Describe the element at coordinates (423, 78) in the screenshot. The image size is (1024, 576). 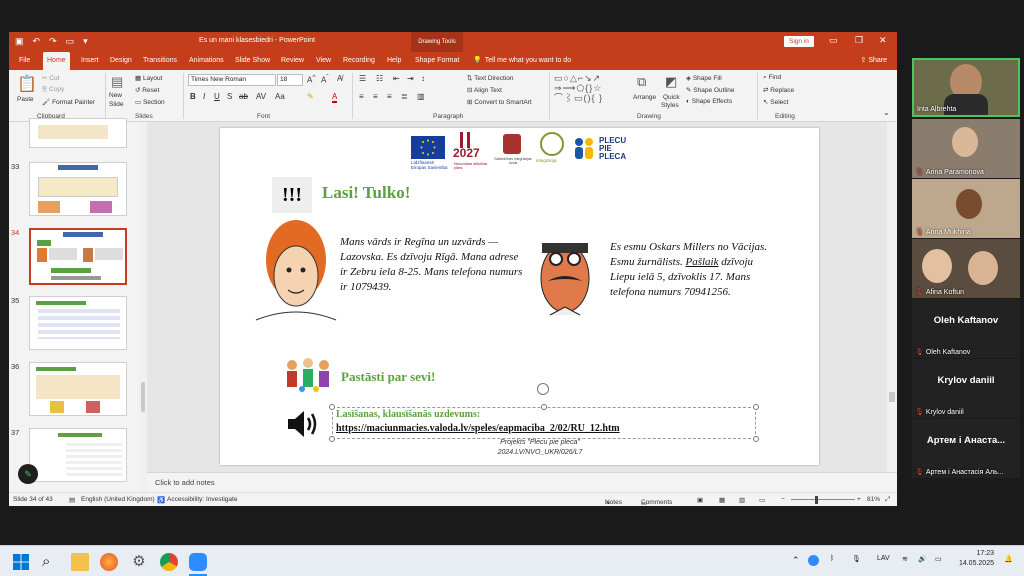
I see `line-spacing-icon: ↕` at that location.